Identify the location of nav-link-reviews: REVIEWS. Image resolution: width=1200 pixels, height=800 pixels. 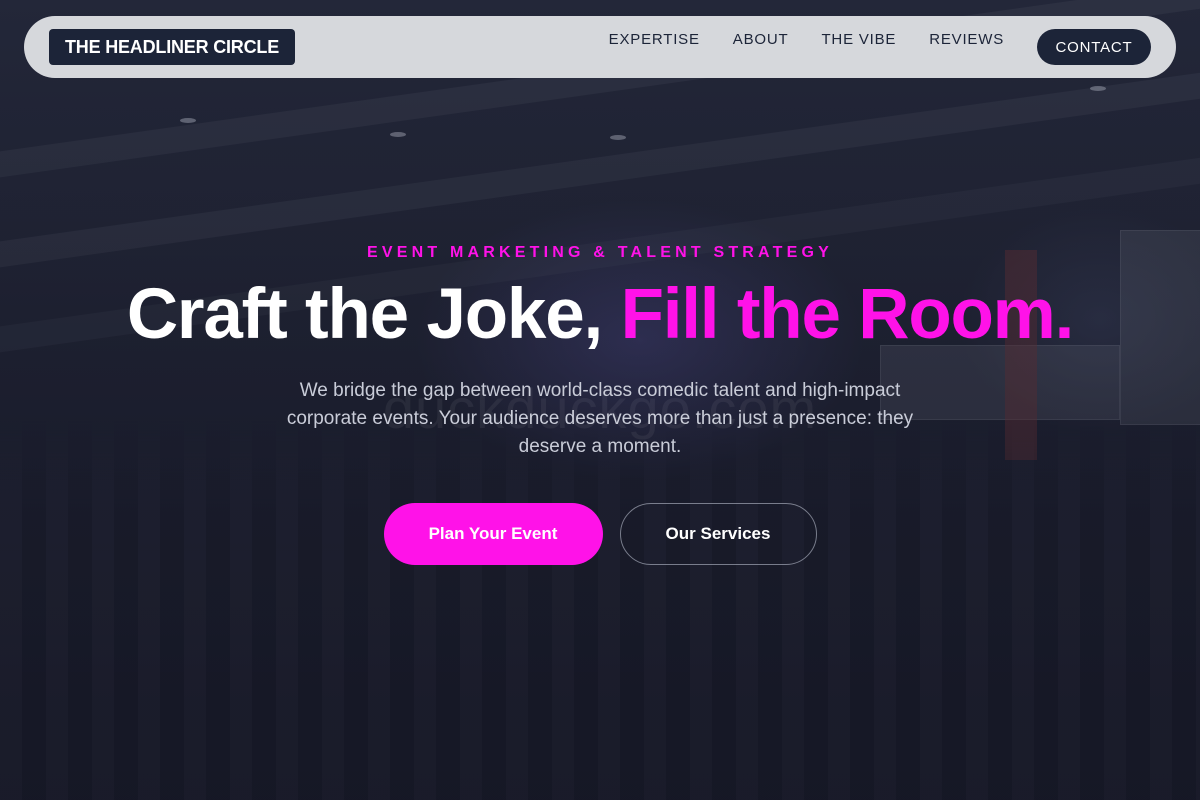
(966, 39).